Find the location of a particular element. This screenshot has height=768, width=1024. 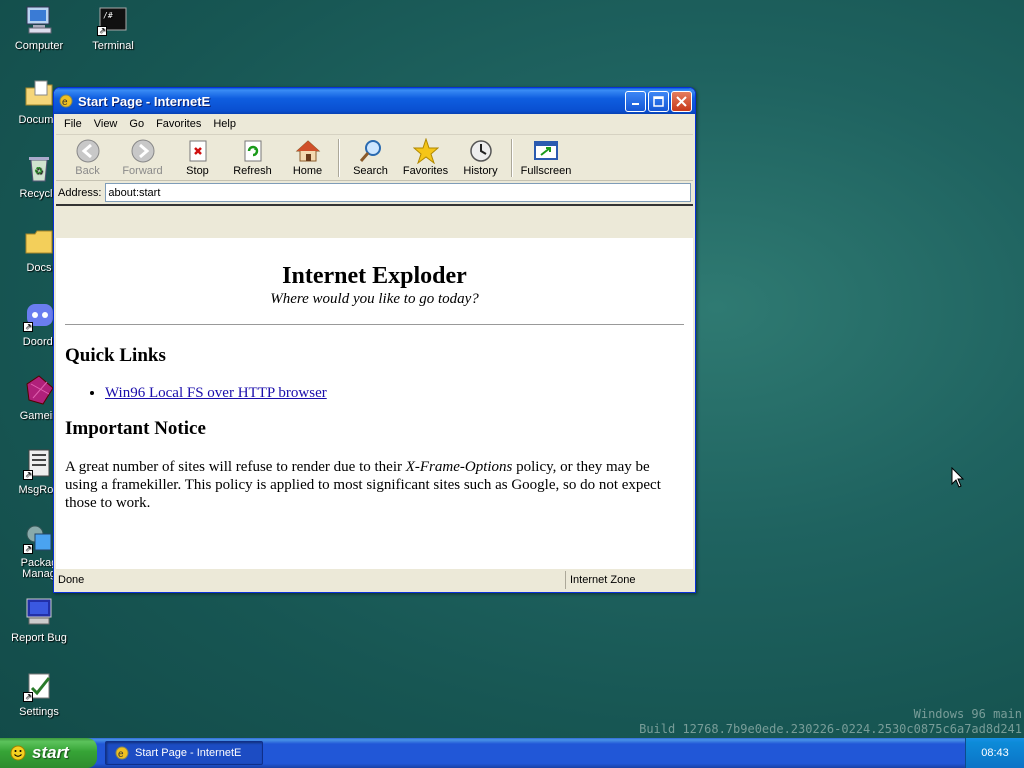

window-title: Start Page - InternetE is located at coordinates (144, 101).